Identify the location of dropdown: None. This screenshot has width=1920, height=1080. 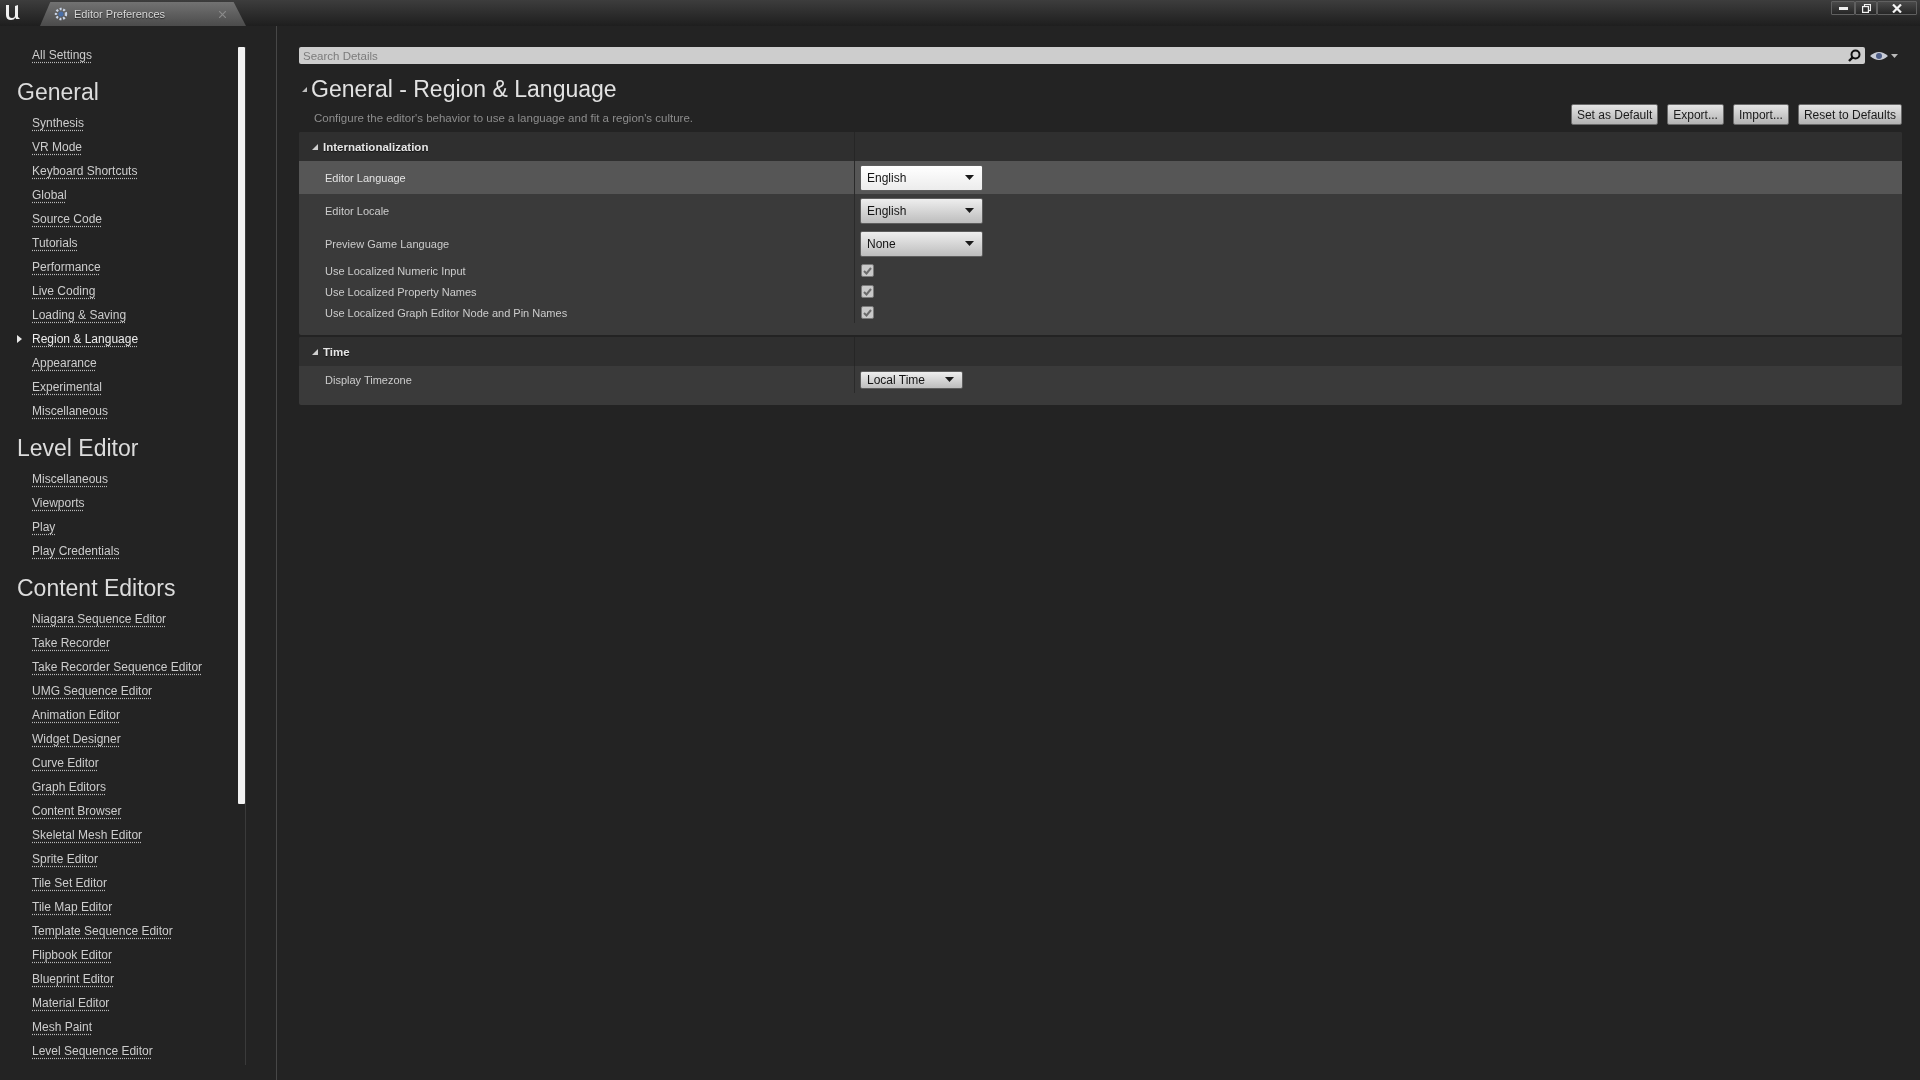
(921, 243).